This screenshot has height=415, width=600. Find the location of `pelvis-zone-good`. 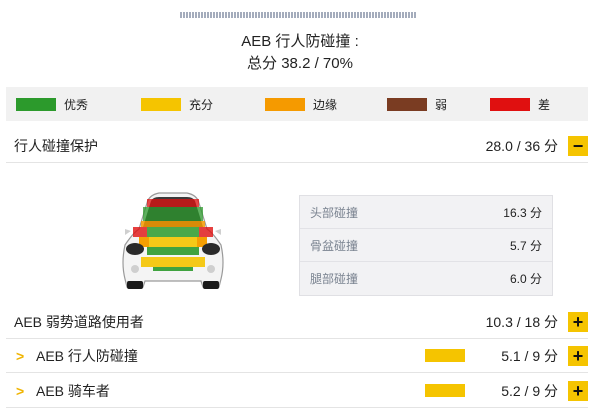

pelvis-zone-good is located at coordinates (173, 251).